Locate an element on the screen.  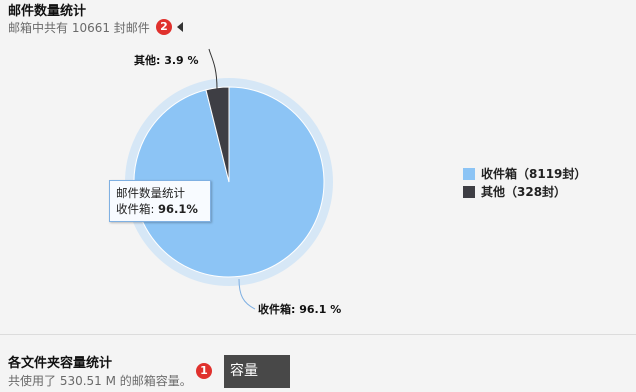
legend-swatch-other is located at coordinates (469, 191).